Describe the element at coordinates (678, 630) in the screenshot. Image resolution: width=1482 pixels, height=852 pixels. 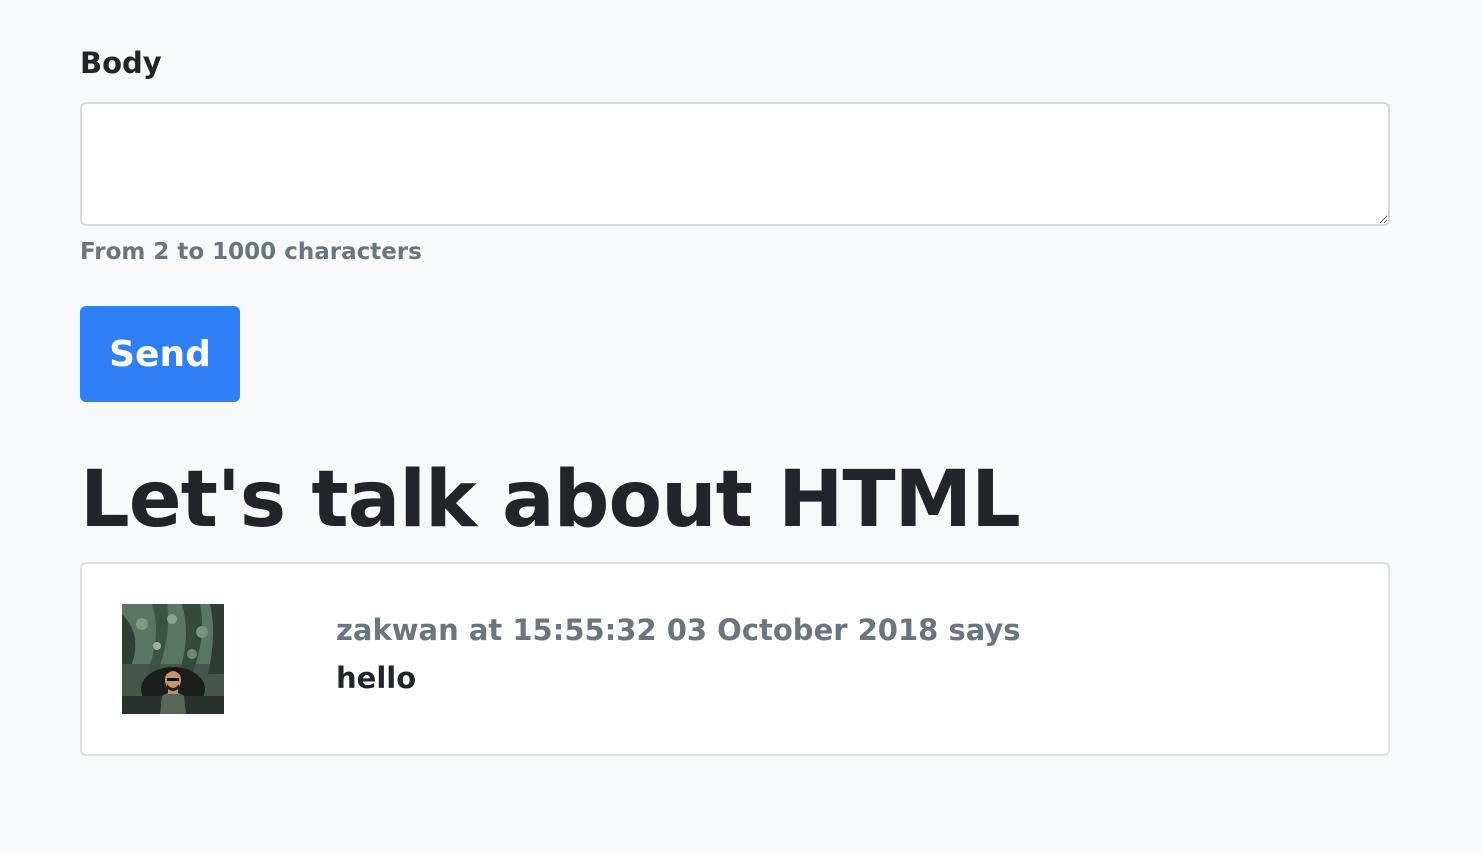
I see `comment-meta: zakwan at 15:55:32 03 October 2018 says` at that location.